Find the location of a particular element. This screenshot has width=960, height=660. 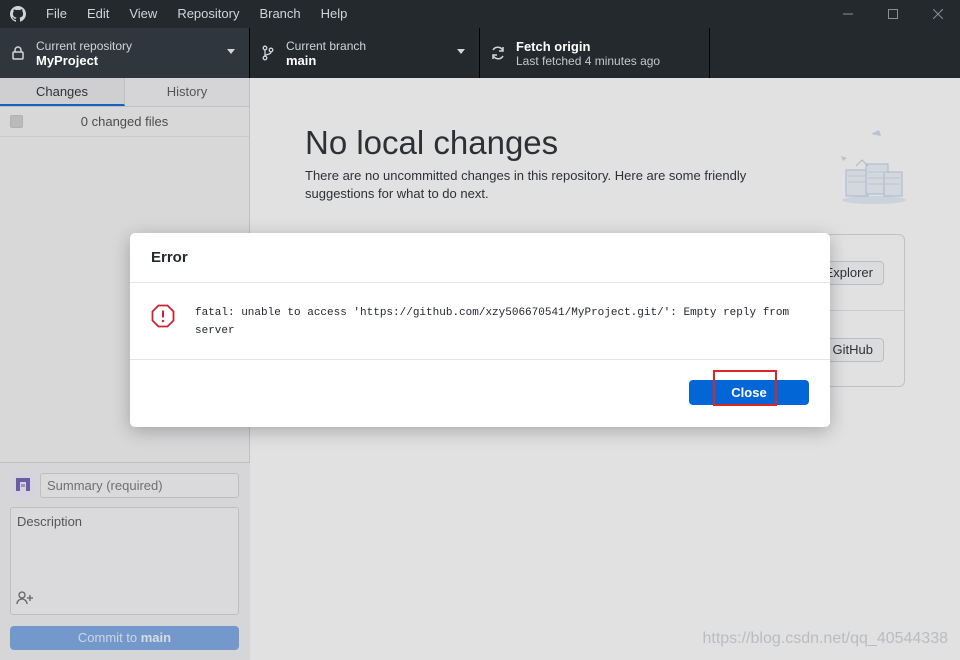

branch-label: Current branch is located at coordinates (326, 45).